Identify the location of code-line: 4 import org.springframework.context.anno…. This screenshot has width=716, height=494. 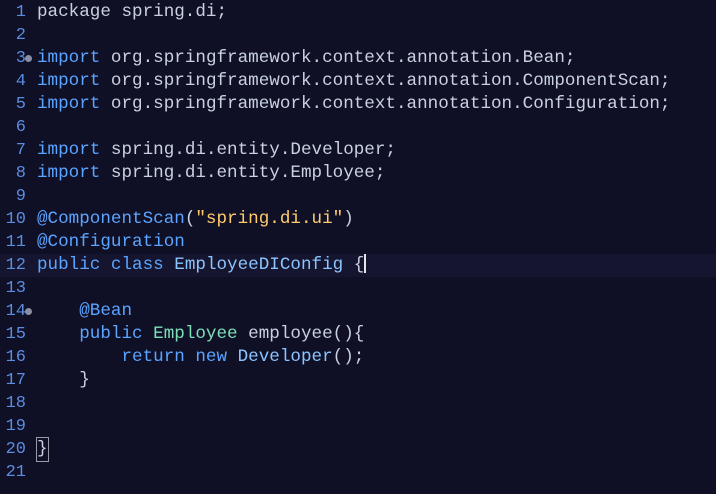
(358, 81).